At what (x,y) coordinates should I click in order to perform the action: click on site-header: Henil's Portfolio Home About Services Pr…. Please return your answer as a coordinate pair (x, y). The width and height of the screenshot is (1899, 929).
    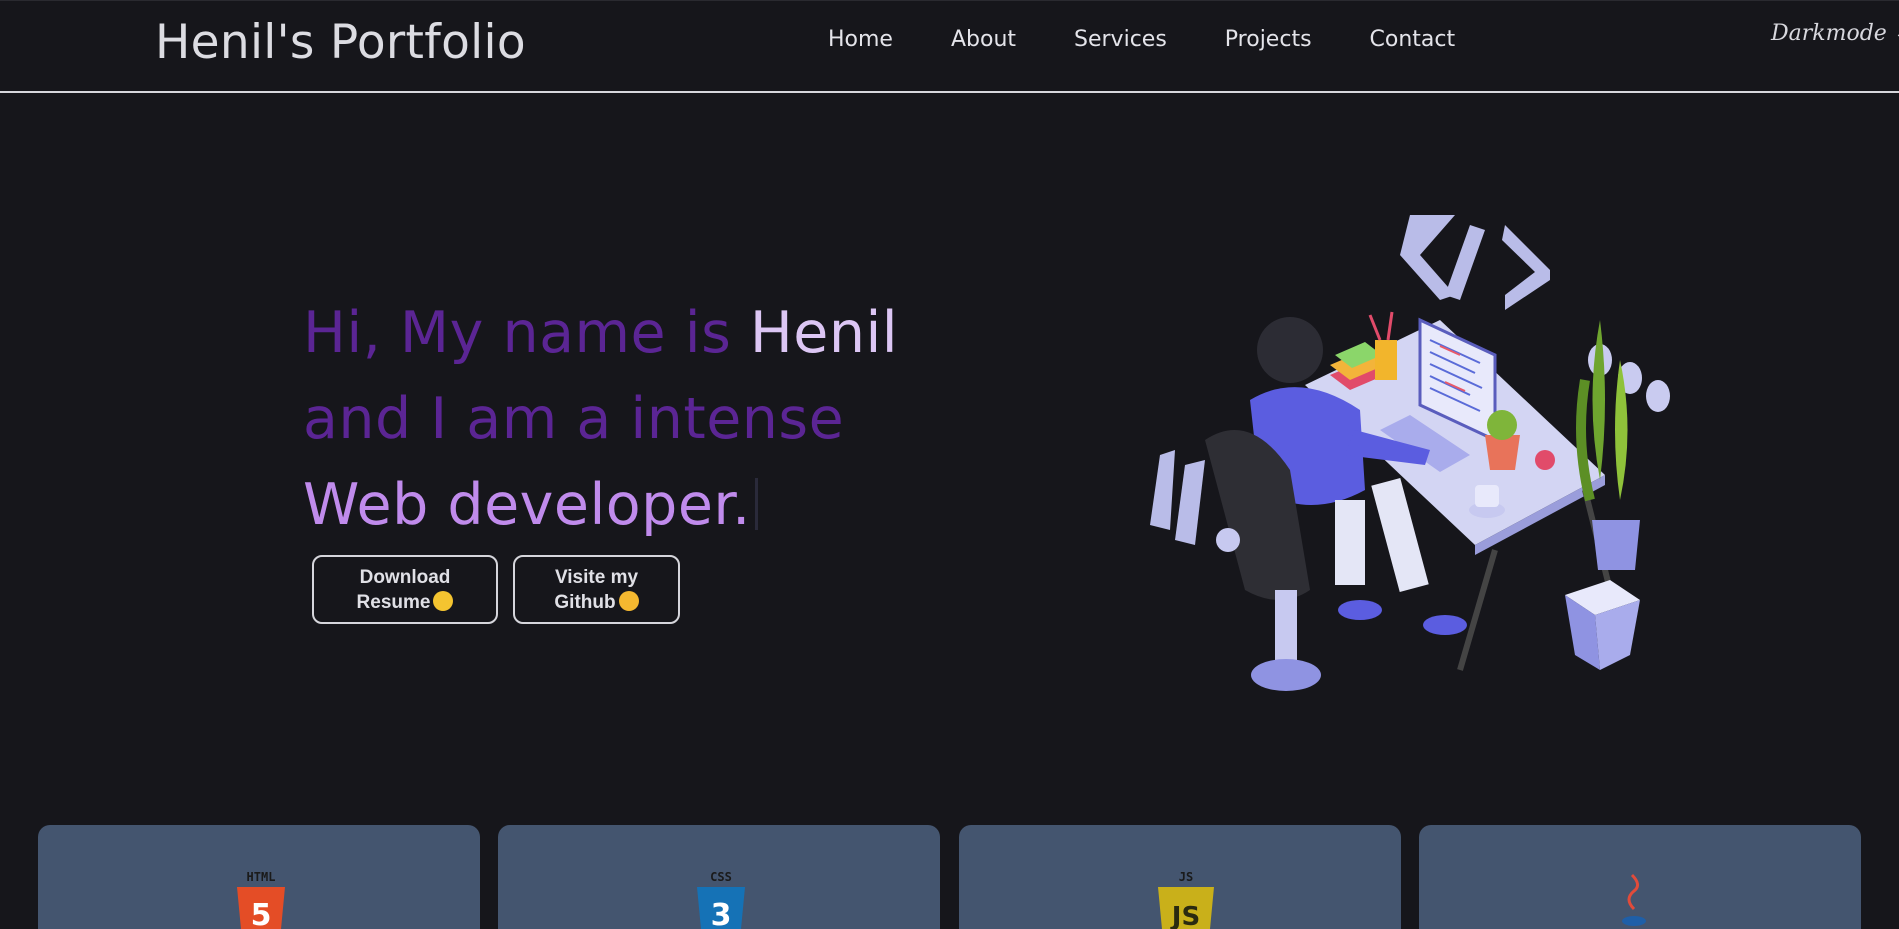
    Looking at the image, I should click on (949, 46).